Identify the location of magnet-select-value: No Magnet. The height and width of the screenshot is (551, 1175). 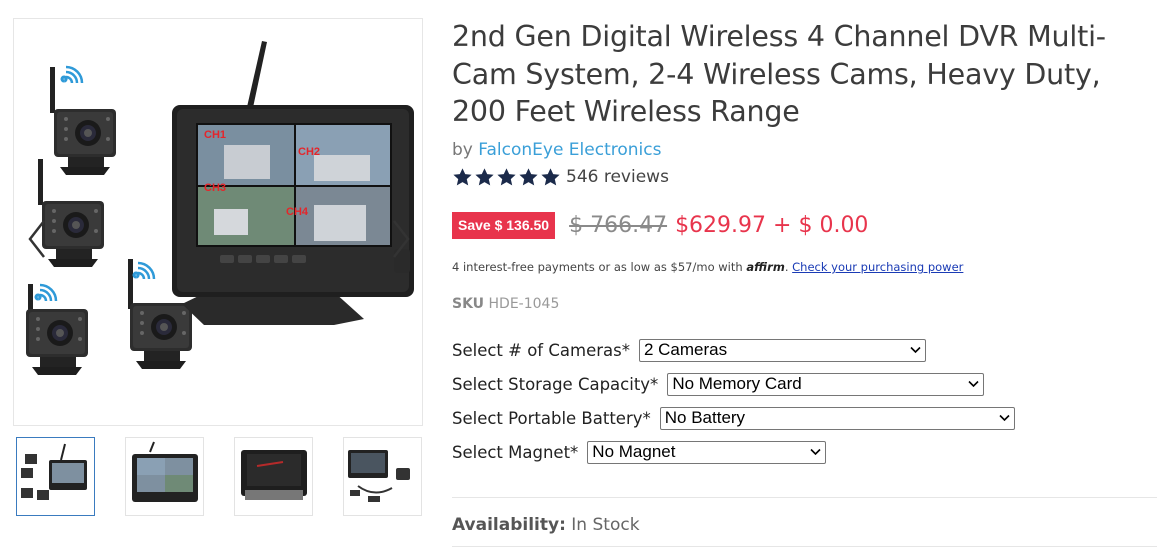
(634, 451).